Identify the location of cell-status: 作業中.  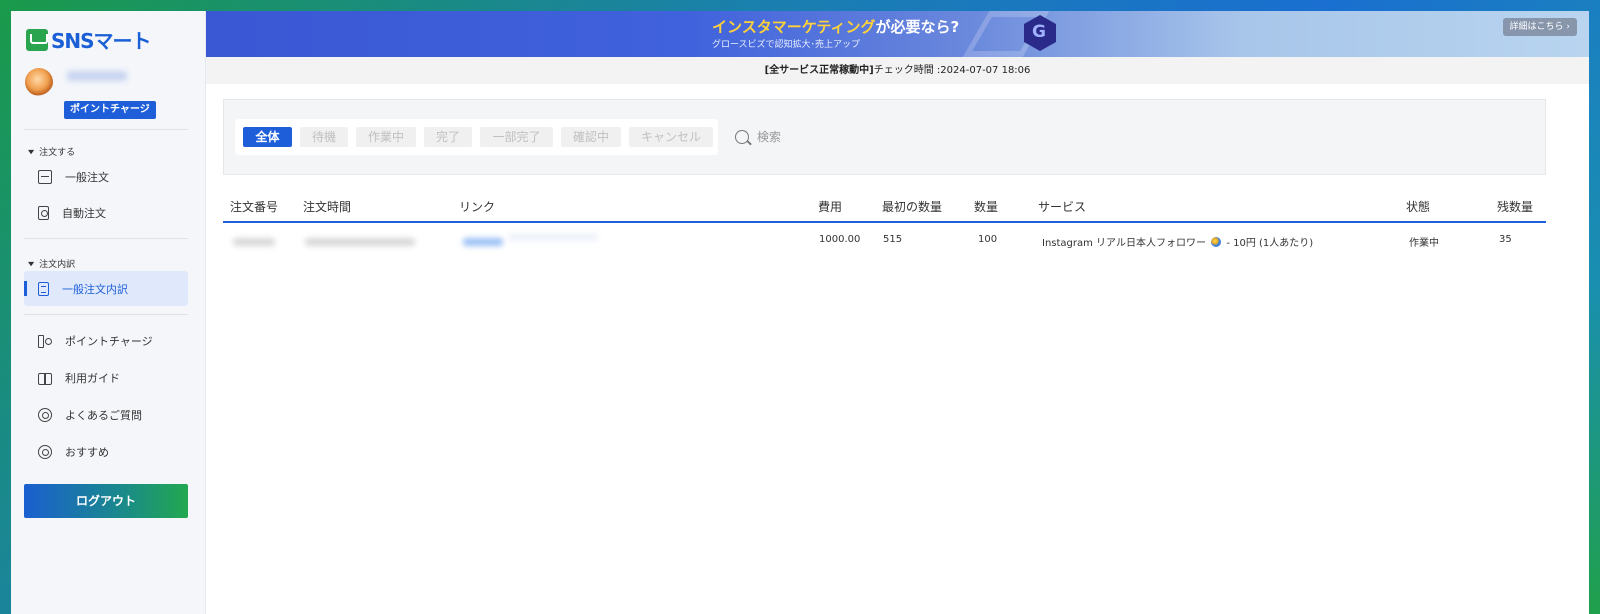
(1424, 243).